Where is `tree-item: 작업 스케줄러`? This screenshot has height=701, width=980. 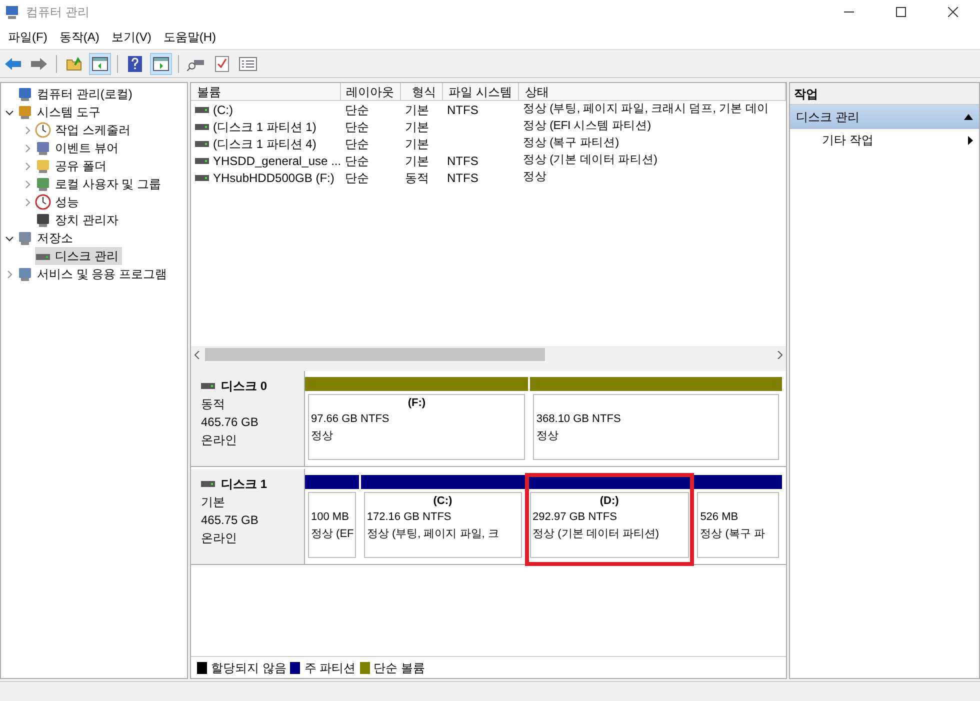
tree-item: 작업 스케줄러 is located at coordinates (84, 130).